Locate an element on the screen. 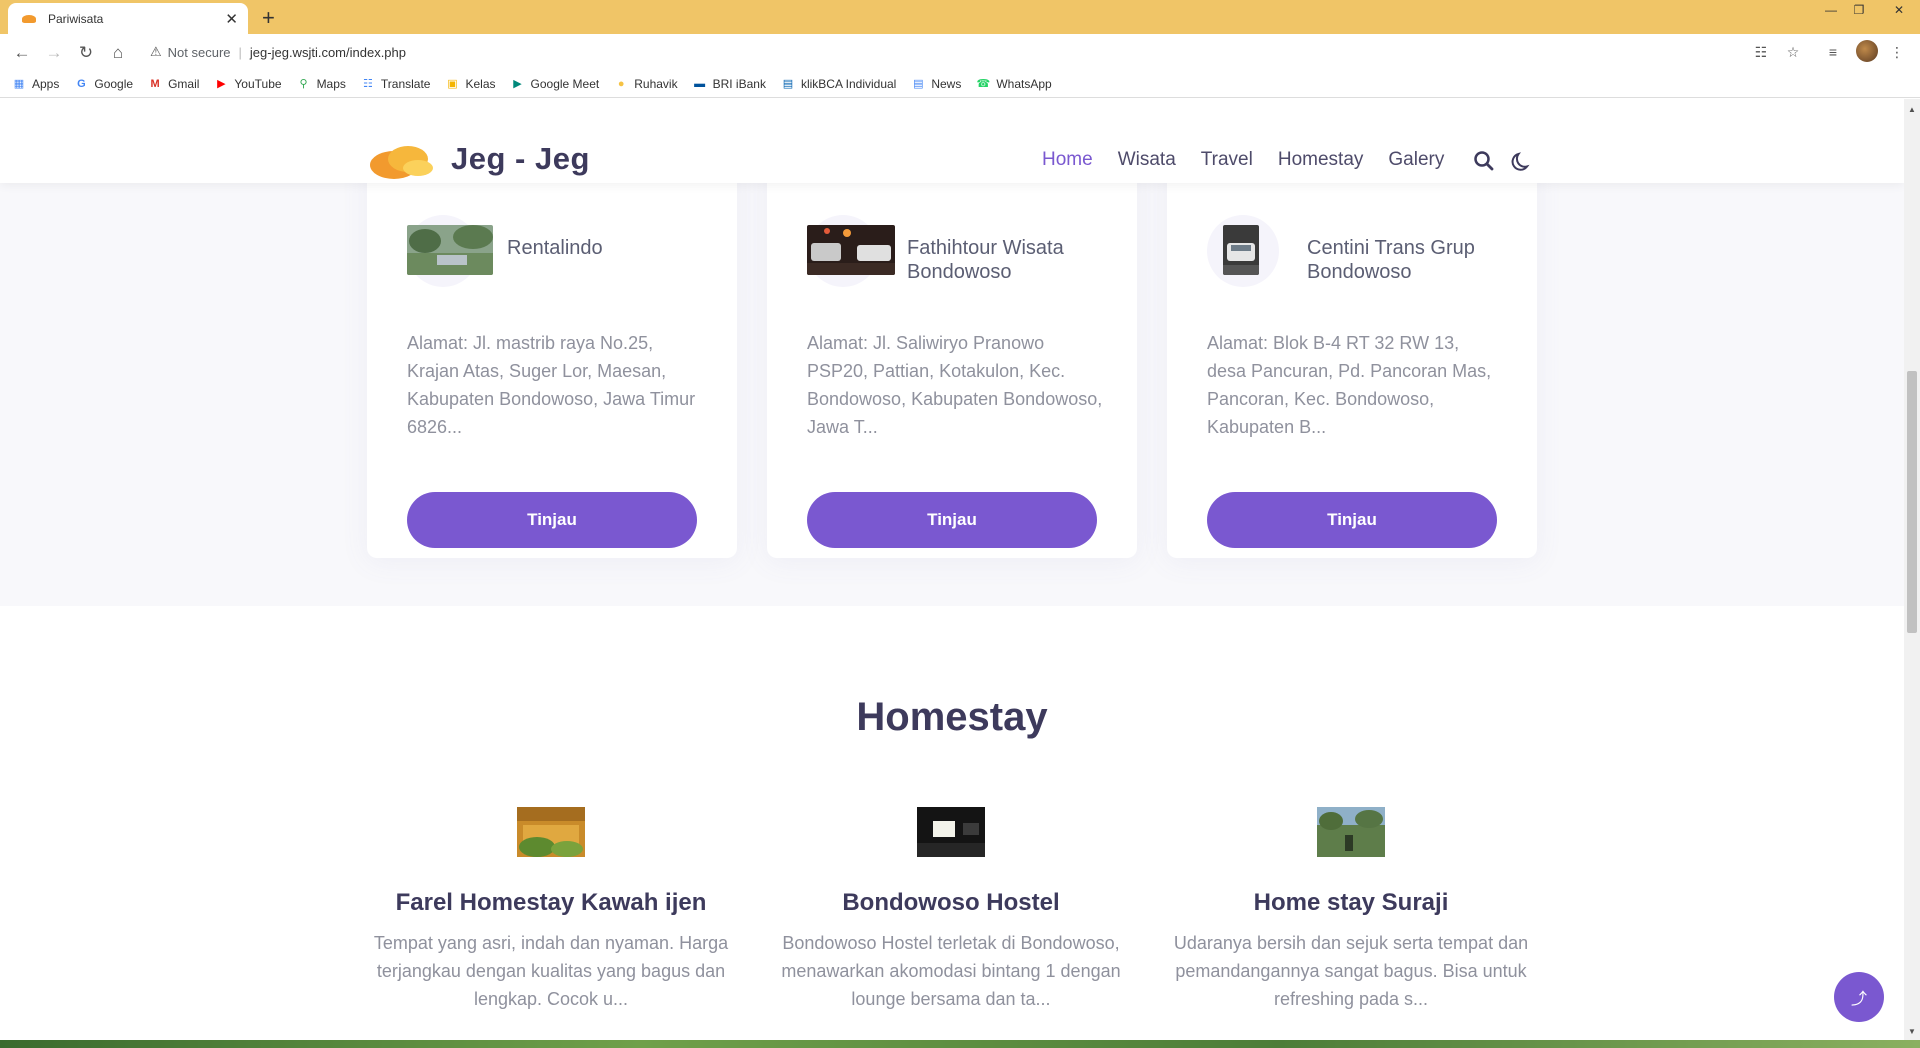 This screenshot has width=1920, height=1048. home-icon: ⌂ is located at coordinates (118, 53).